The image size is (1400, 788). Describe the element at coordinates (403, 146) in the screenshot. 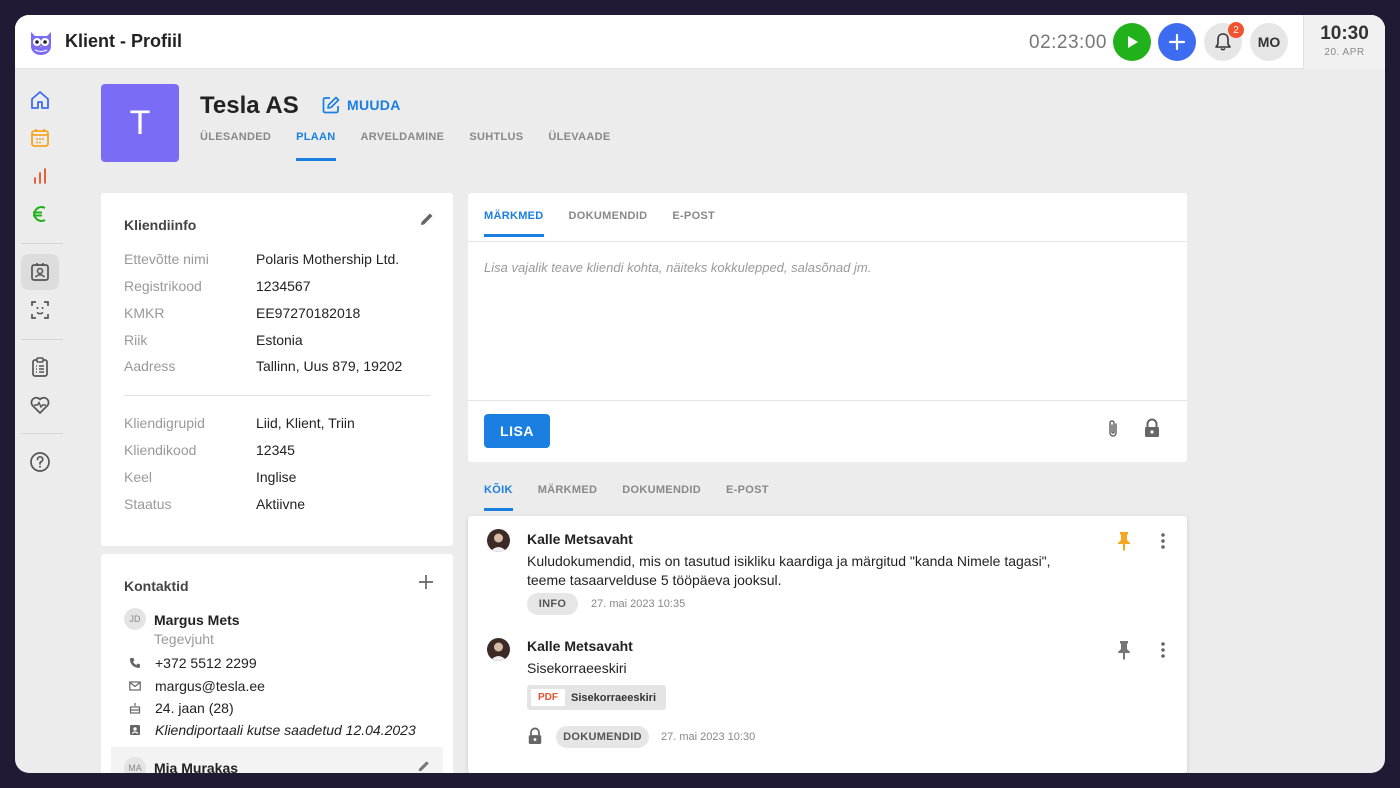

I see `tab-billing: ARVELDAMINE` at that location.